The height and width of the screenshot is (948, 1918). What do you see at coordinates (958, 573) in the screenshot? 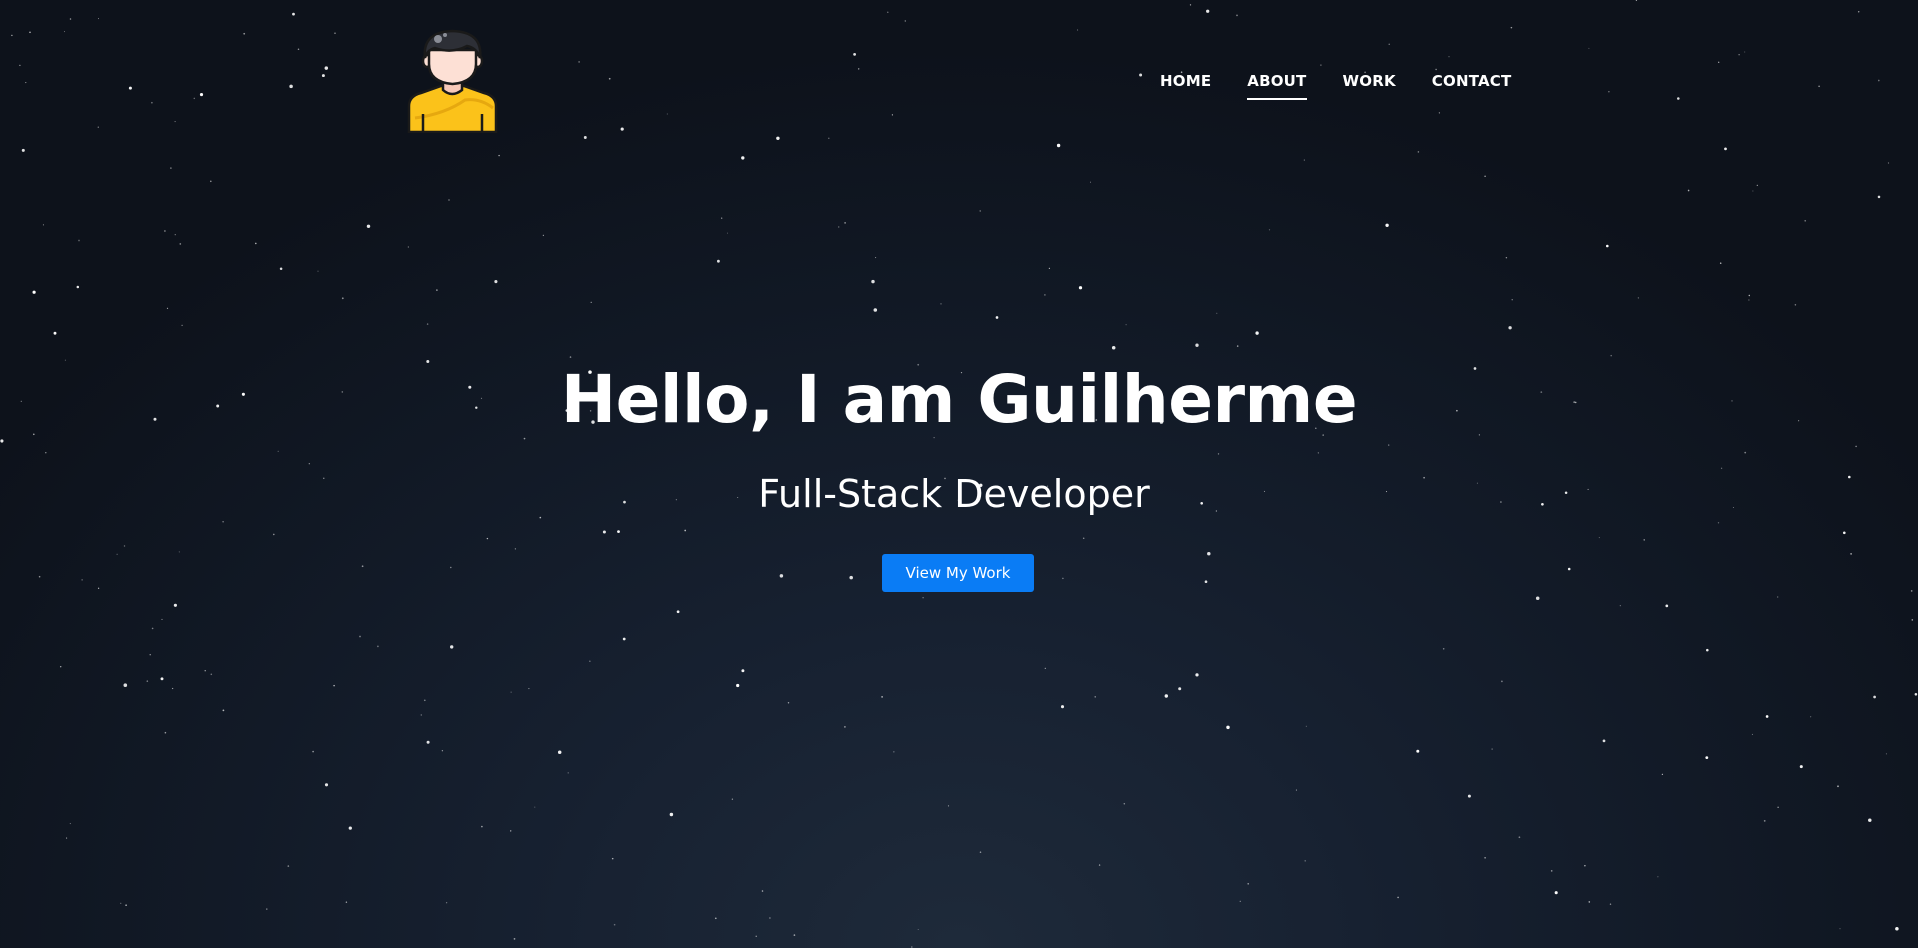
I see `view-my-work-button: View My Work` at bounding box center [958, 573].